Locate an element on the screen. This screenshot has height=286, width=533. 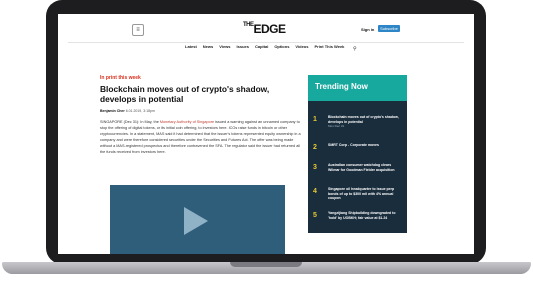
trending-title: Trending Now is located at coordinates (341, 86).